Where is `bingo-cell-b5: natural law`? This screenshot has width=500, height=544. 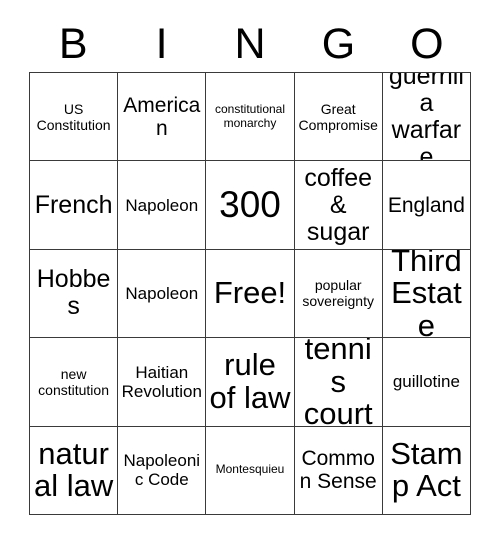 bingo-cell-b5: natural law is located at coordinates (74, 470).